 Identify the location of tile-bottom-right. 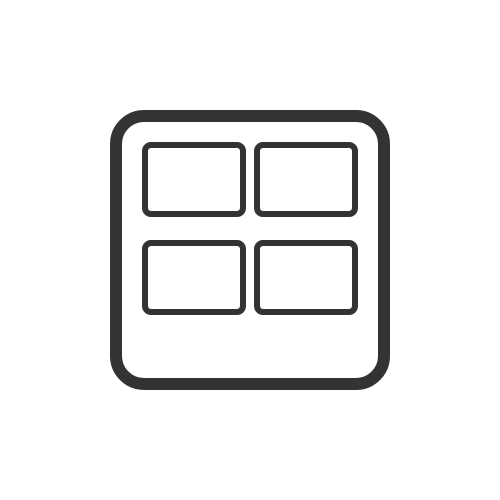
(306, 277).